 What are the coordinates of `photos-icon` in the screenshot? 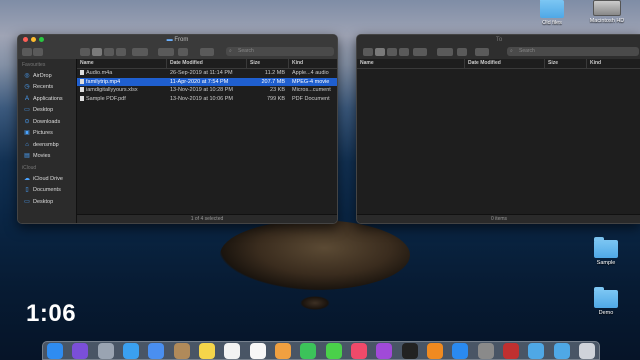 It's located at (282, 350).